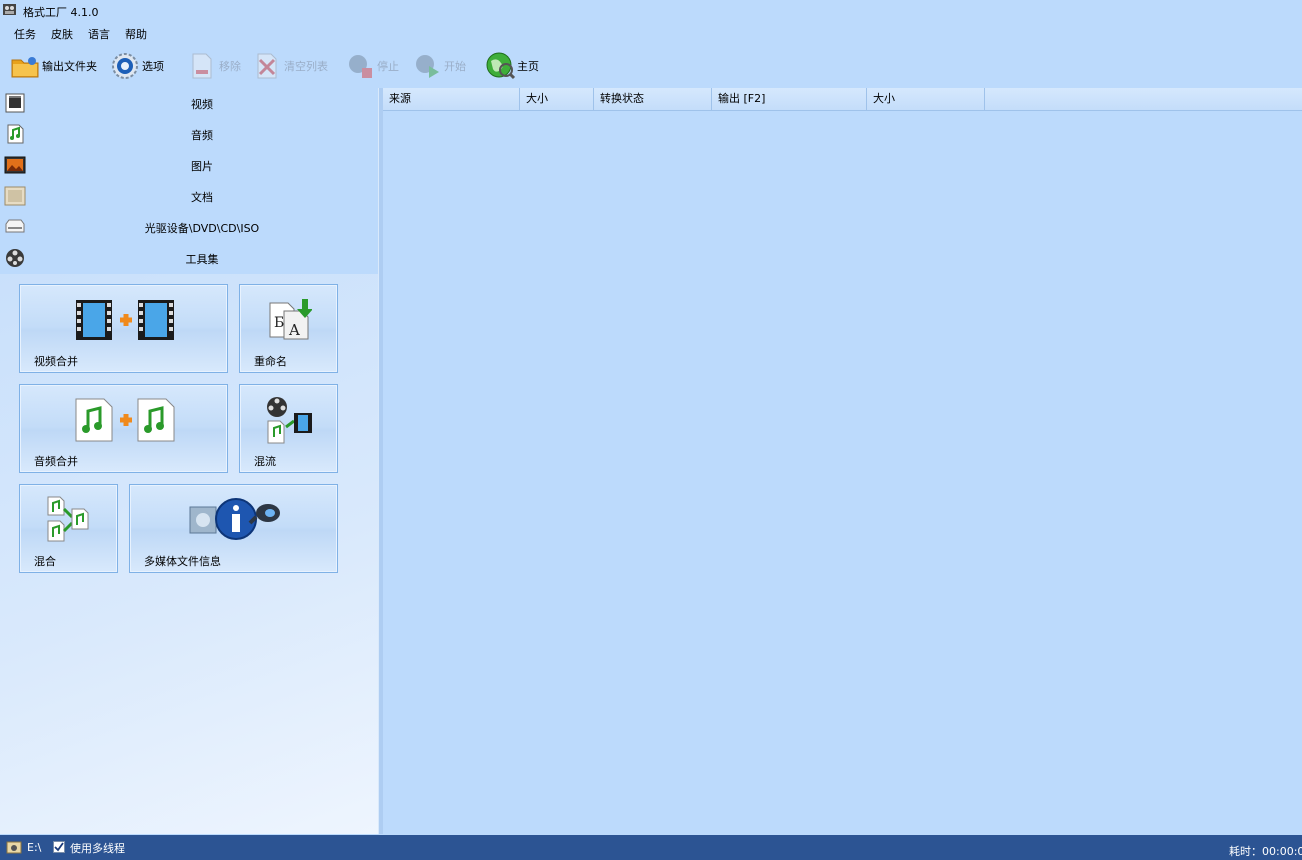 The image size is (1302, 860). Describe the element at coordinates (202, 135) in the screenshot. I see `category-audio-label: 音频` at that location.